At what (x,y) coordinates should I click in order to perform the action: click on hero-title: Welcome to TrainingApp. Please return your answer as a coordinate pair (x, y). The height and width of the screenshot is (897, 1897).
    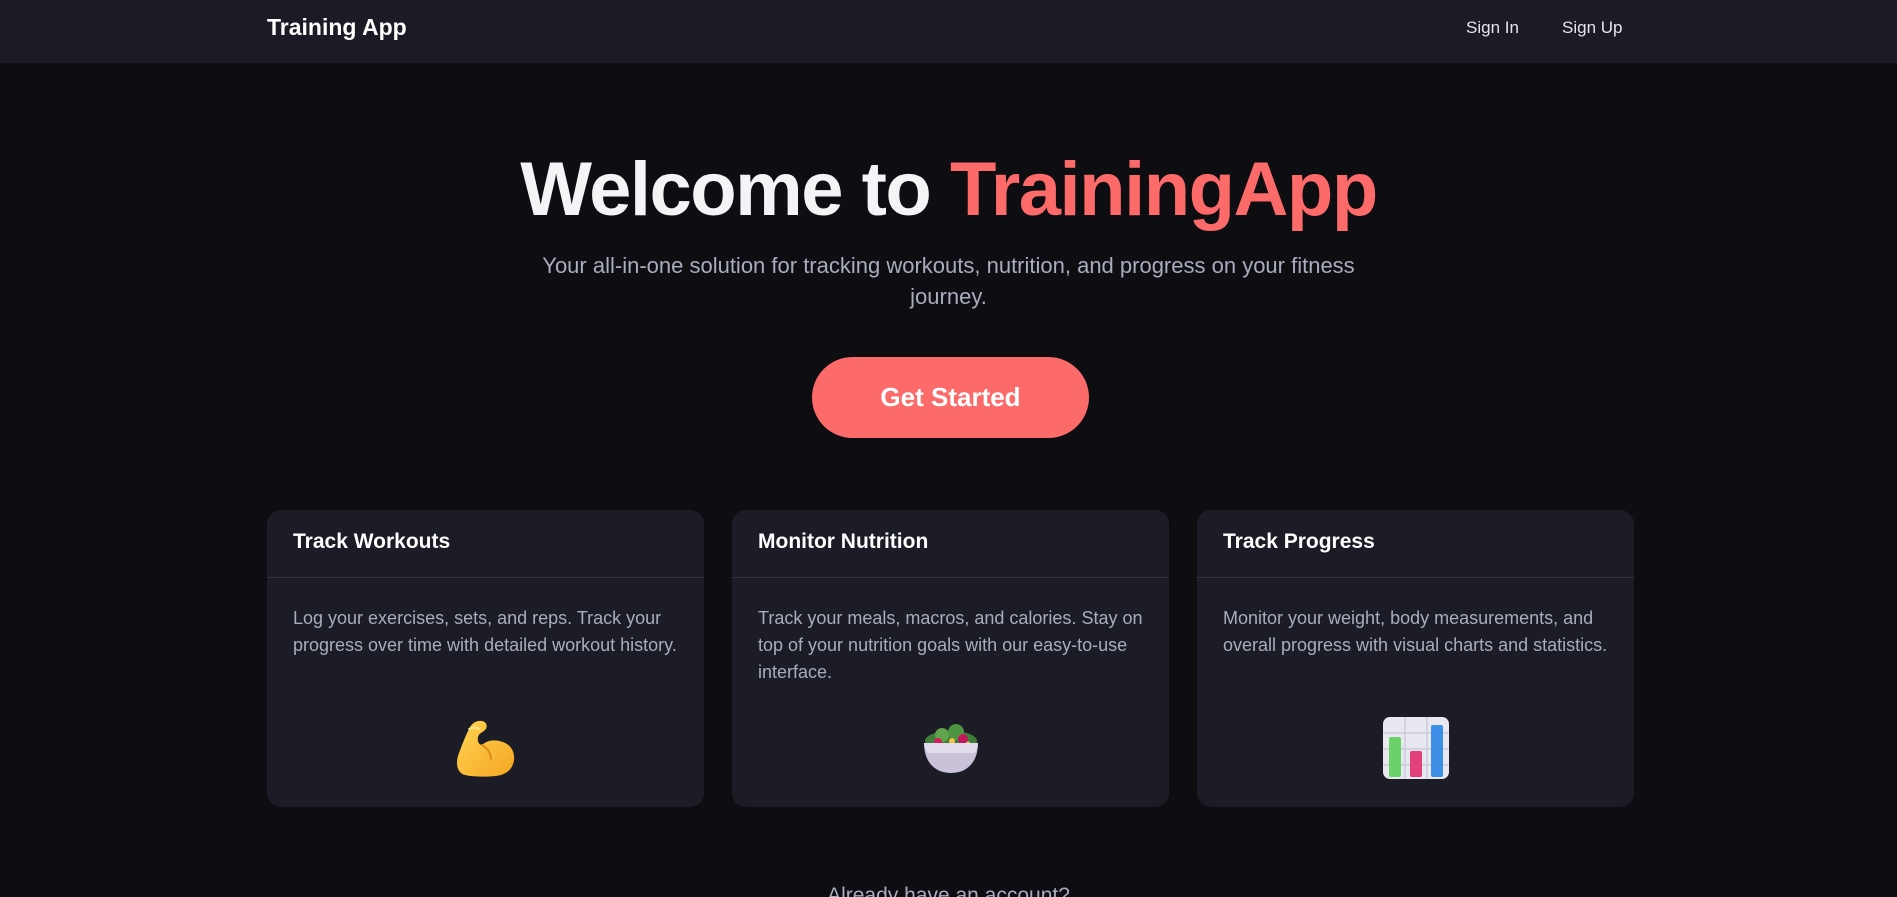
    Looking at the image, I should click on (948, 190).